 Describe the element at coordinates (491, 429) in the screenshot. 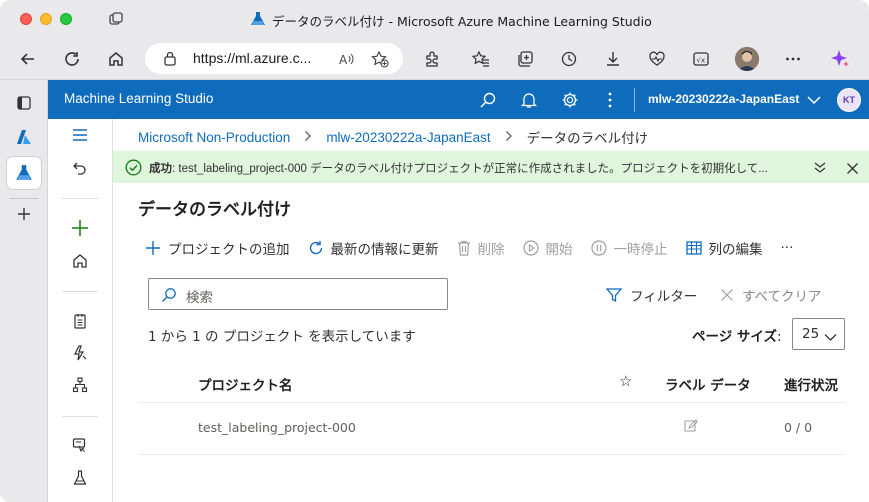

I see `table-row: test_labeling_project-000 0 / 0` at that location.